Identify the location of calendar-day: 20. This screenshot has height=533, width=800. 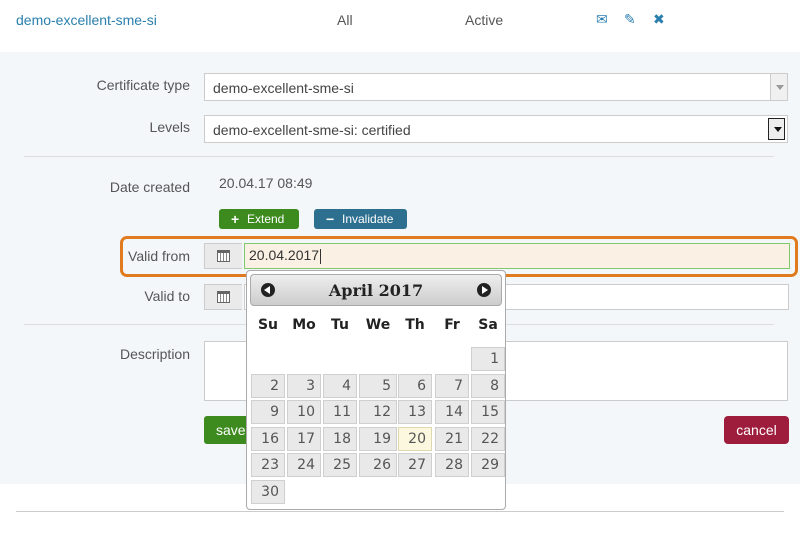
(415, 438).